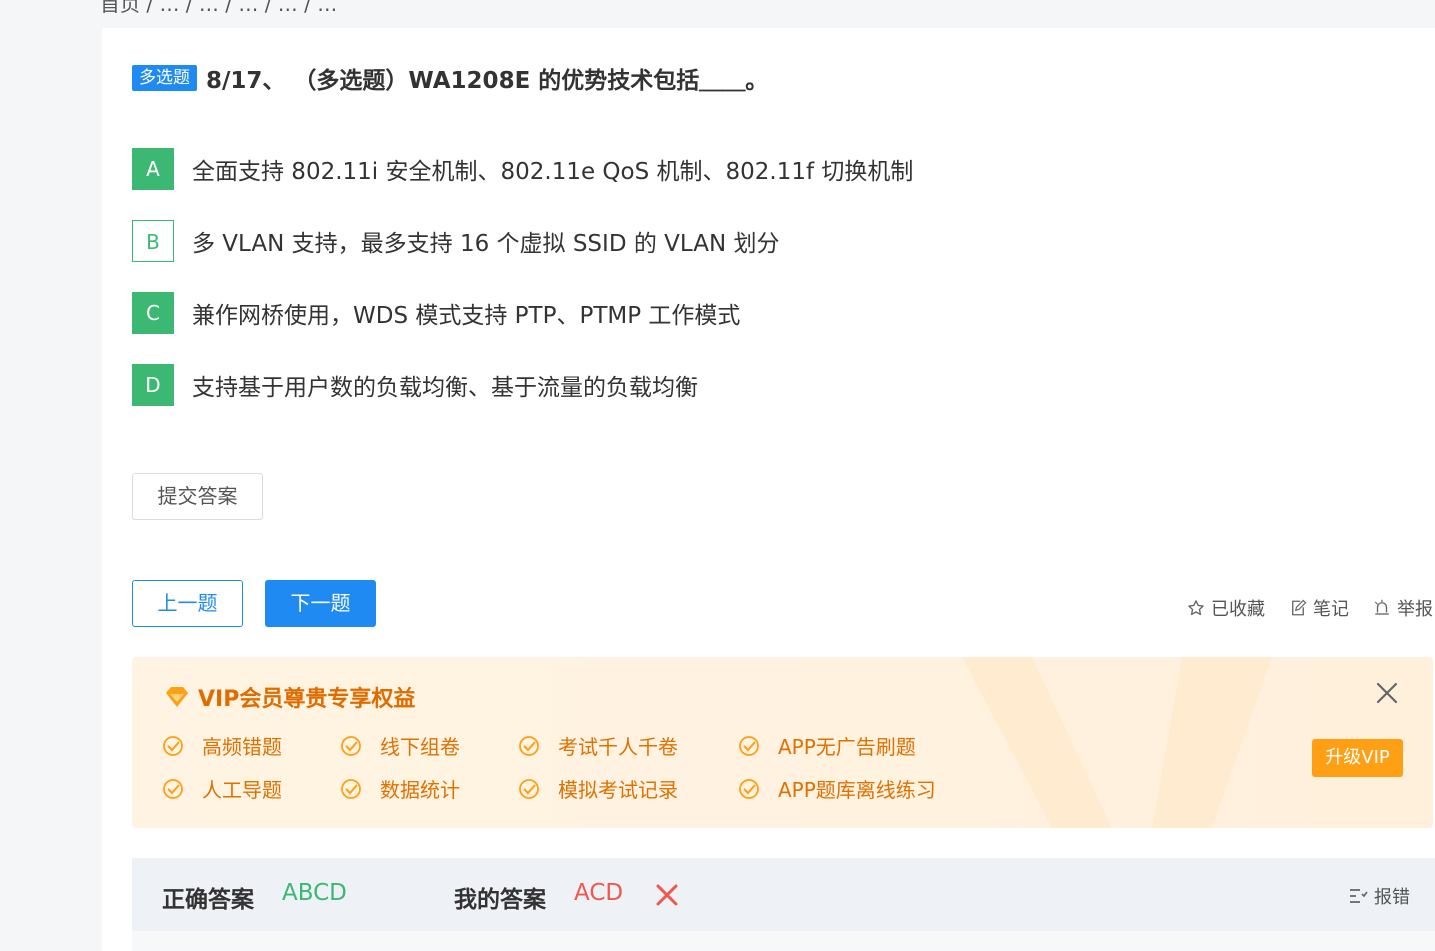 The height and width of the screenshot is (951, 1435). What do you see at coordinates (857, 790) in the screenshot?
I see `vip-perk-label: APP题库离线练习` at bounding box center [857, 790].